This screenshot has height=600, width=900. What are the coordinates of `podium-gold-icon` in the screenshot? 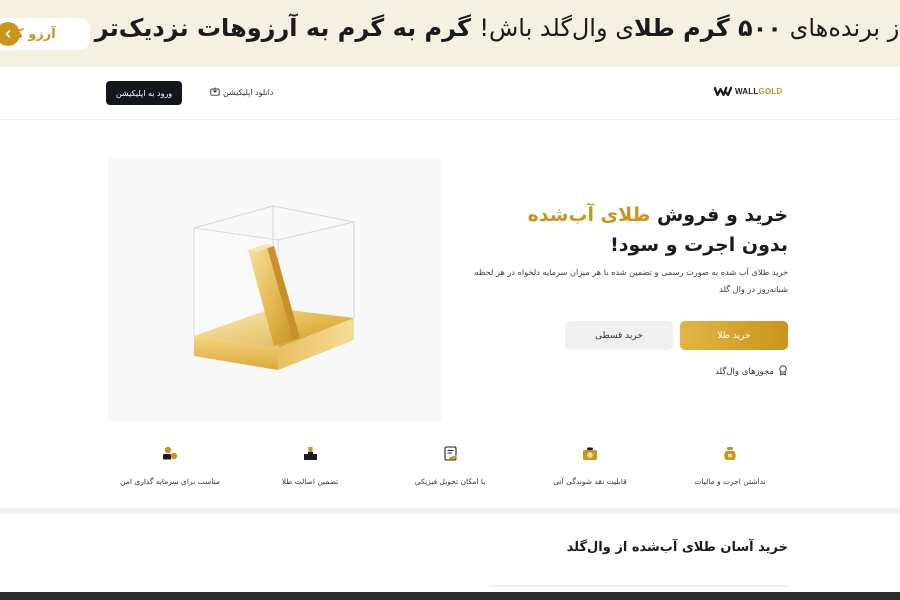 It's located at (310, 455).